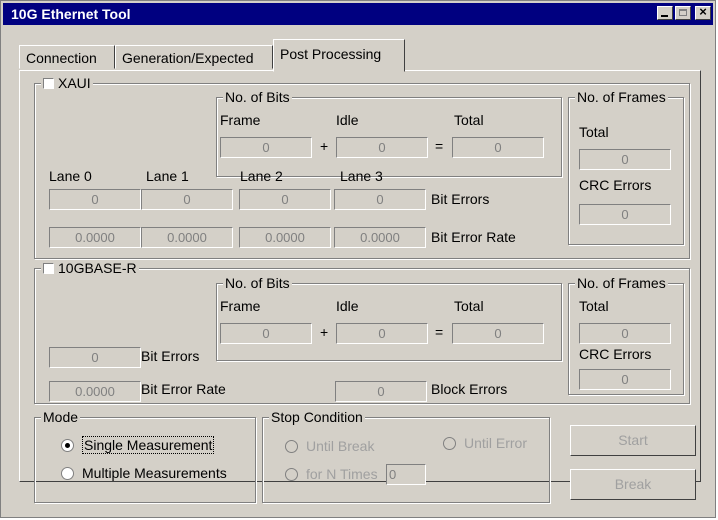 The width and height of the screenshot is (718, 520). I want to click on lane-0-ber-field: 0.0000, so click(95, 237).